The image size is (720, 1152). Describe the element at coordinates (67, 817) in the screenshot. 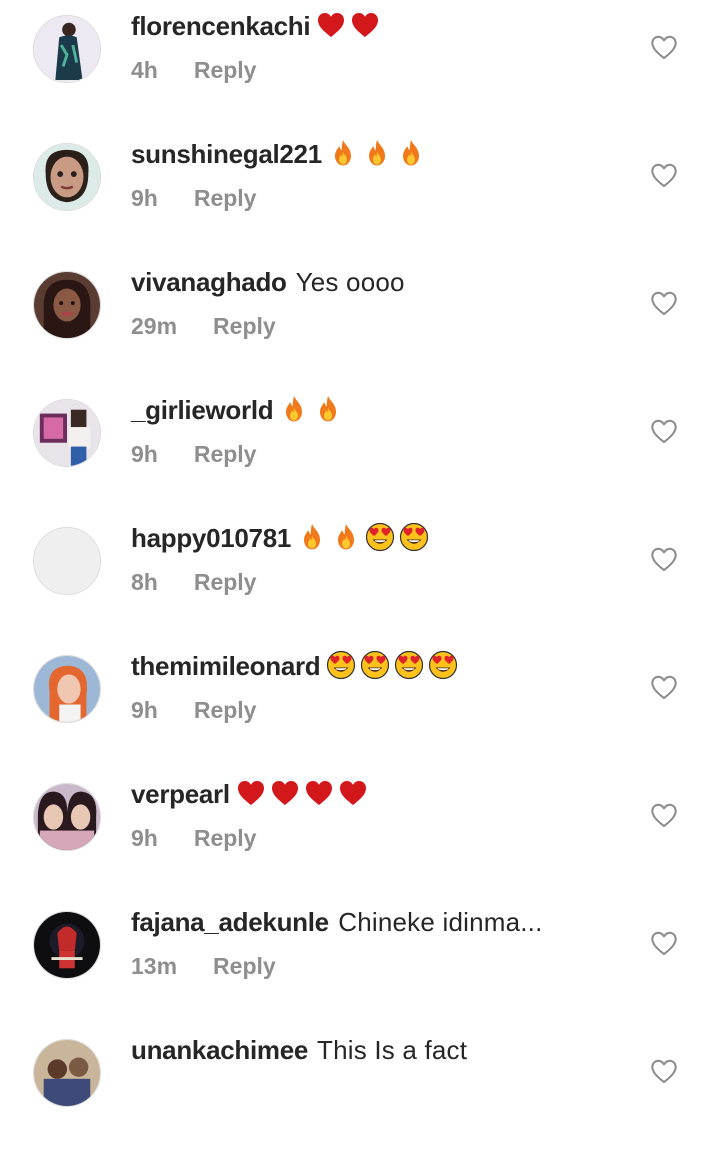

I see `avatar-twins-icon` at that location.